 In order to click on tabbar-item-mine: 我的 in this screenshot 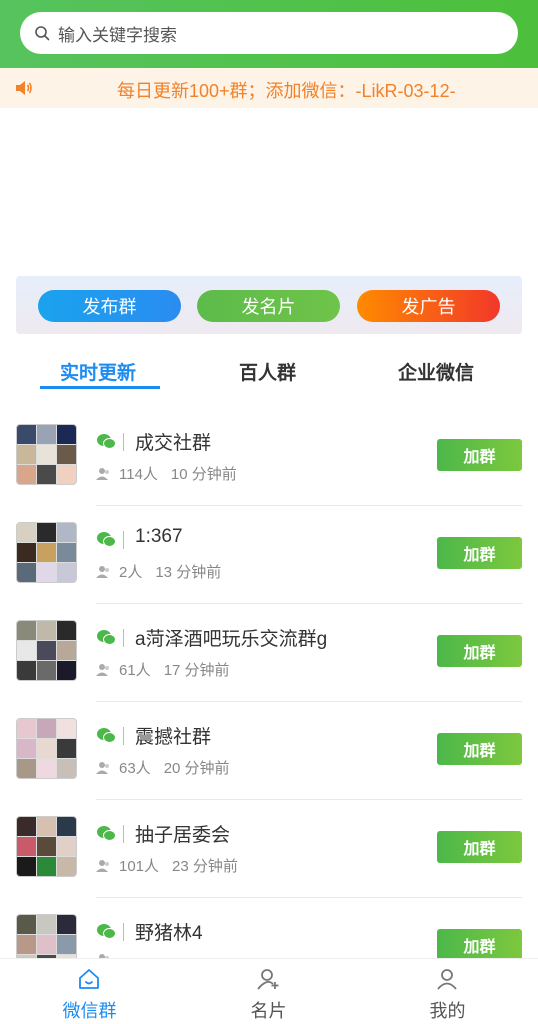, I will do `click(447, 991)`.